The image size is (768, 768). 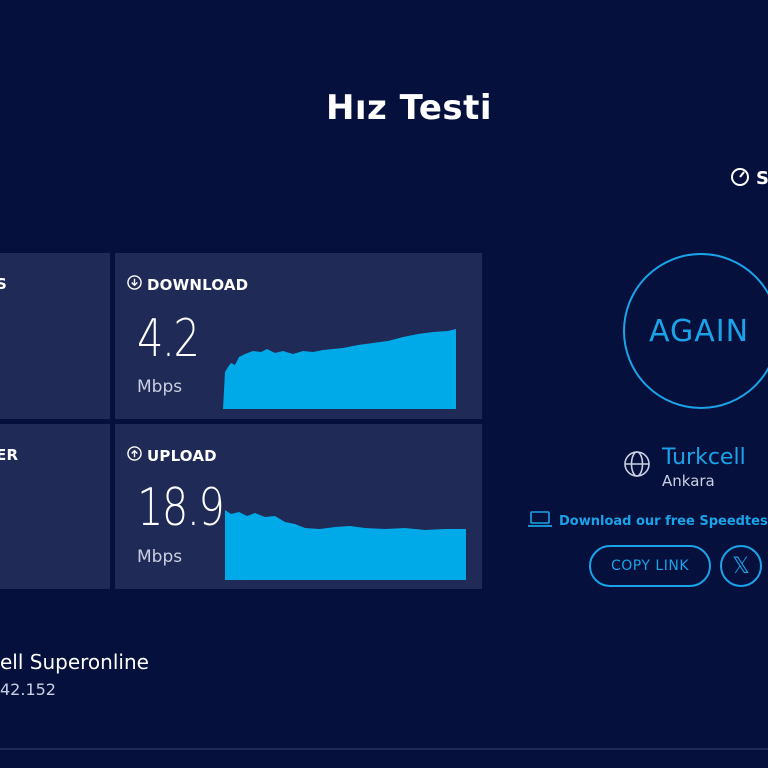 What do you see at coordinates (637, 466) in the screenshot?
I see `globe-icon` at bounding box center [637, 466].